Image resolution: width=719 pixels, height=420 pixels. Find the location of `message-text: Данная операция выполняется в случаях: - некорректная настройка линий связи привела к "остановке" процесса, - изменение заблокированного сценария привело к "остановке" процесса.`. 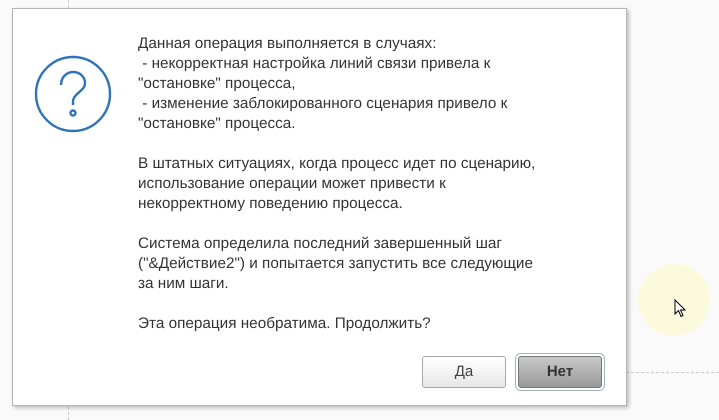

message-text: Данная операция выполняется в случаях: - некорректная настройка линий связи привела к "остановке" процесса, - изменение заблокированного сценария привело к "остановке" процесса. is located at coordinates (323, 84).